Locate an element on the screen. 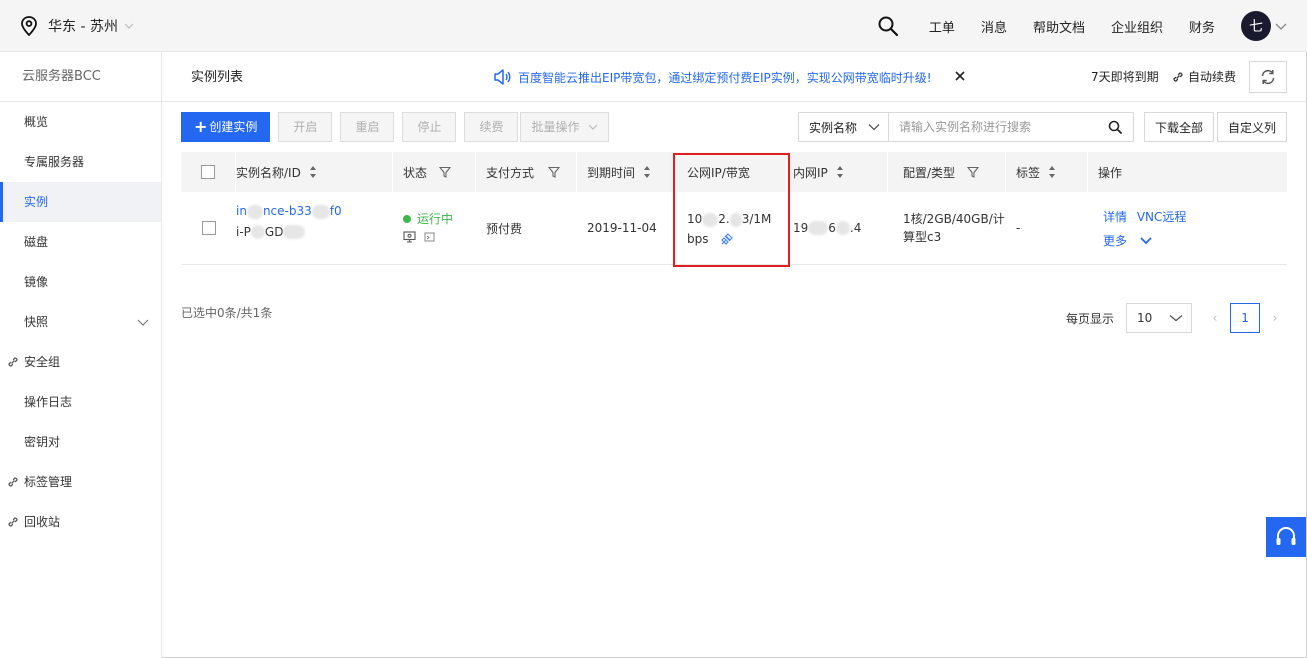 The image size is (1307, 658). th-pay-label: 支付方式 is located at coordinates (510, 172).